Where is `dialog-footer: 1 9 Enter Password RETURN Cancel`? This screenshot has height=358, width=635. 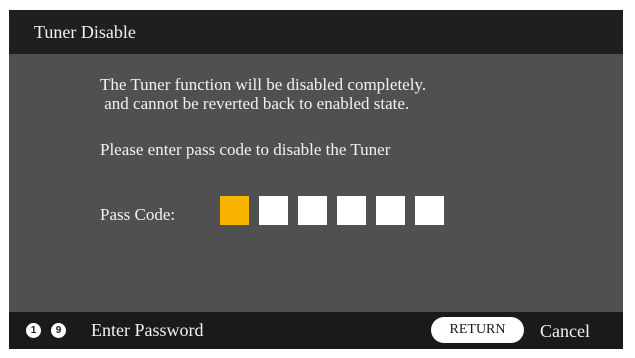
dialog-footer: 1 9 Enter Password RETURN Cancel is located at coordinates (316, 330).